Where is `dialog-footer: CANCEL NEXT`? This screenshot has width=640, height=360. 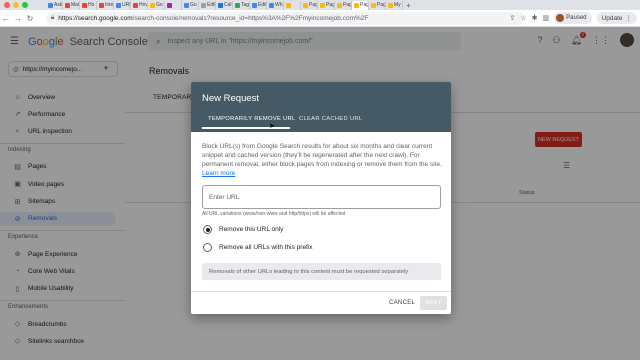
dialog-footer: CANCEL NEXT is located at coordinates (321, 302).